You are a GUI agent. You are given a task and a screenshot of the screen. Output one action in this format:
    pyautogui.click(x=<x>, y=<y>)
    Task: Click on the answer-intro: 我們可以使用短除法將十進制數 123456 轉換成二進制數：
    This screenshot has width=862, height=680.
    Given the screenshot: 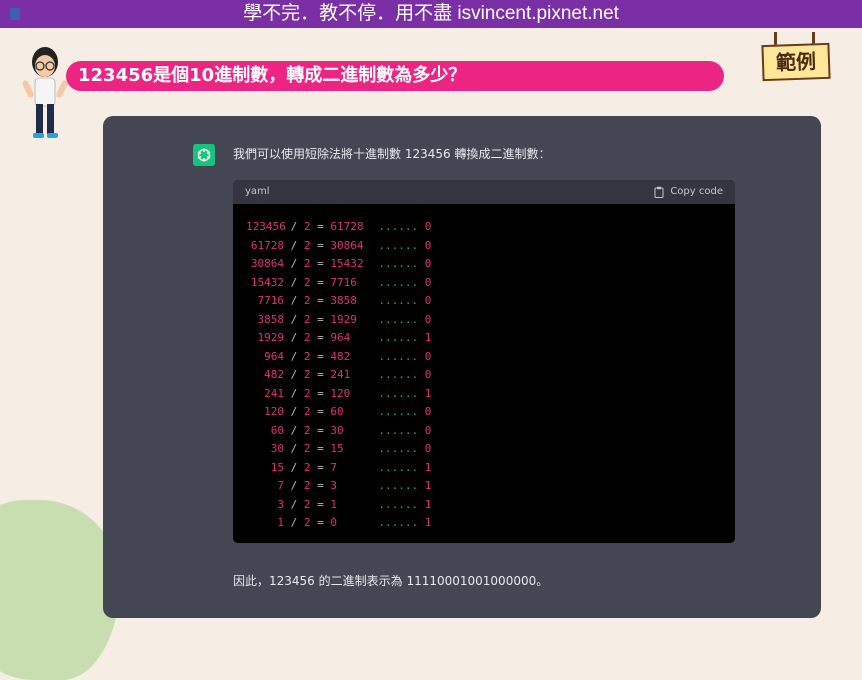 What is the action you would take?
    pyautogui.click(x=392, y=154)
    